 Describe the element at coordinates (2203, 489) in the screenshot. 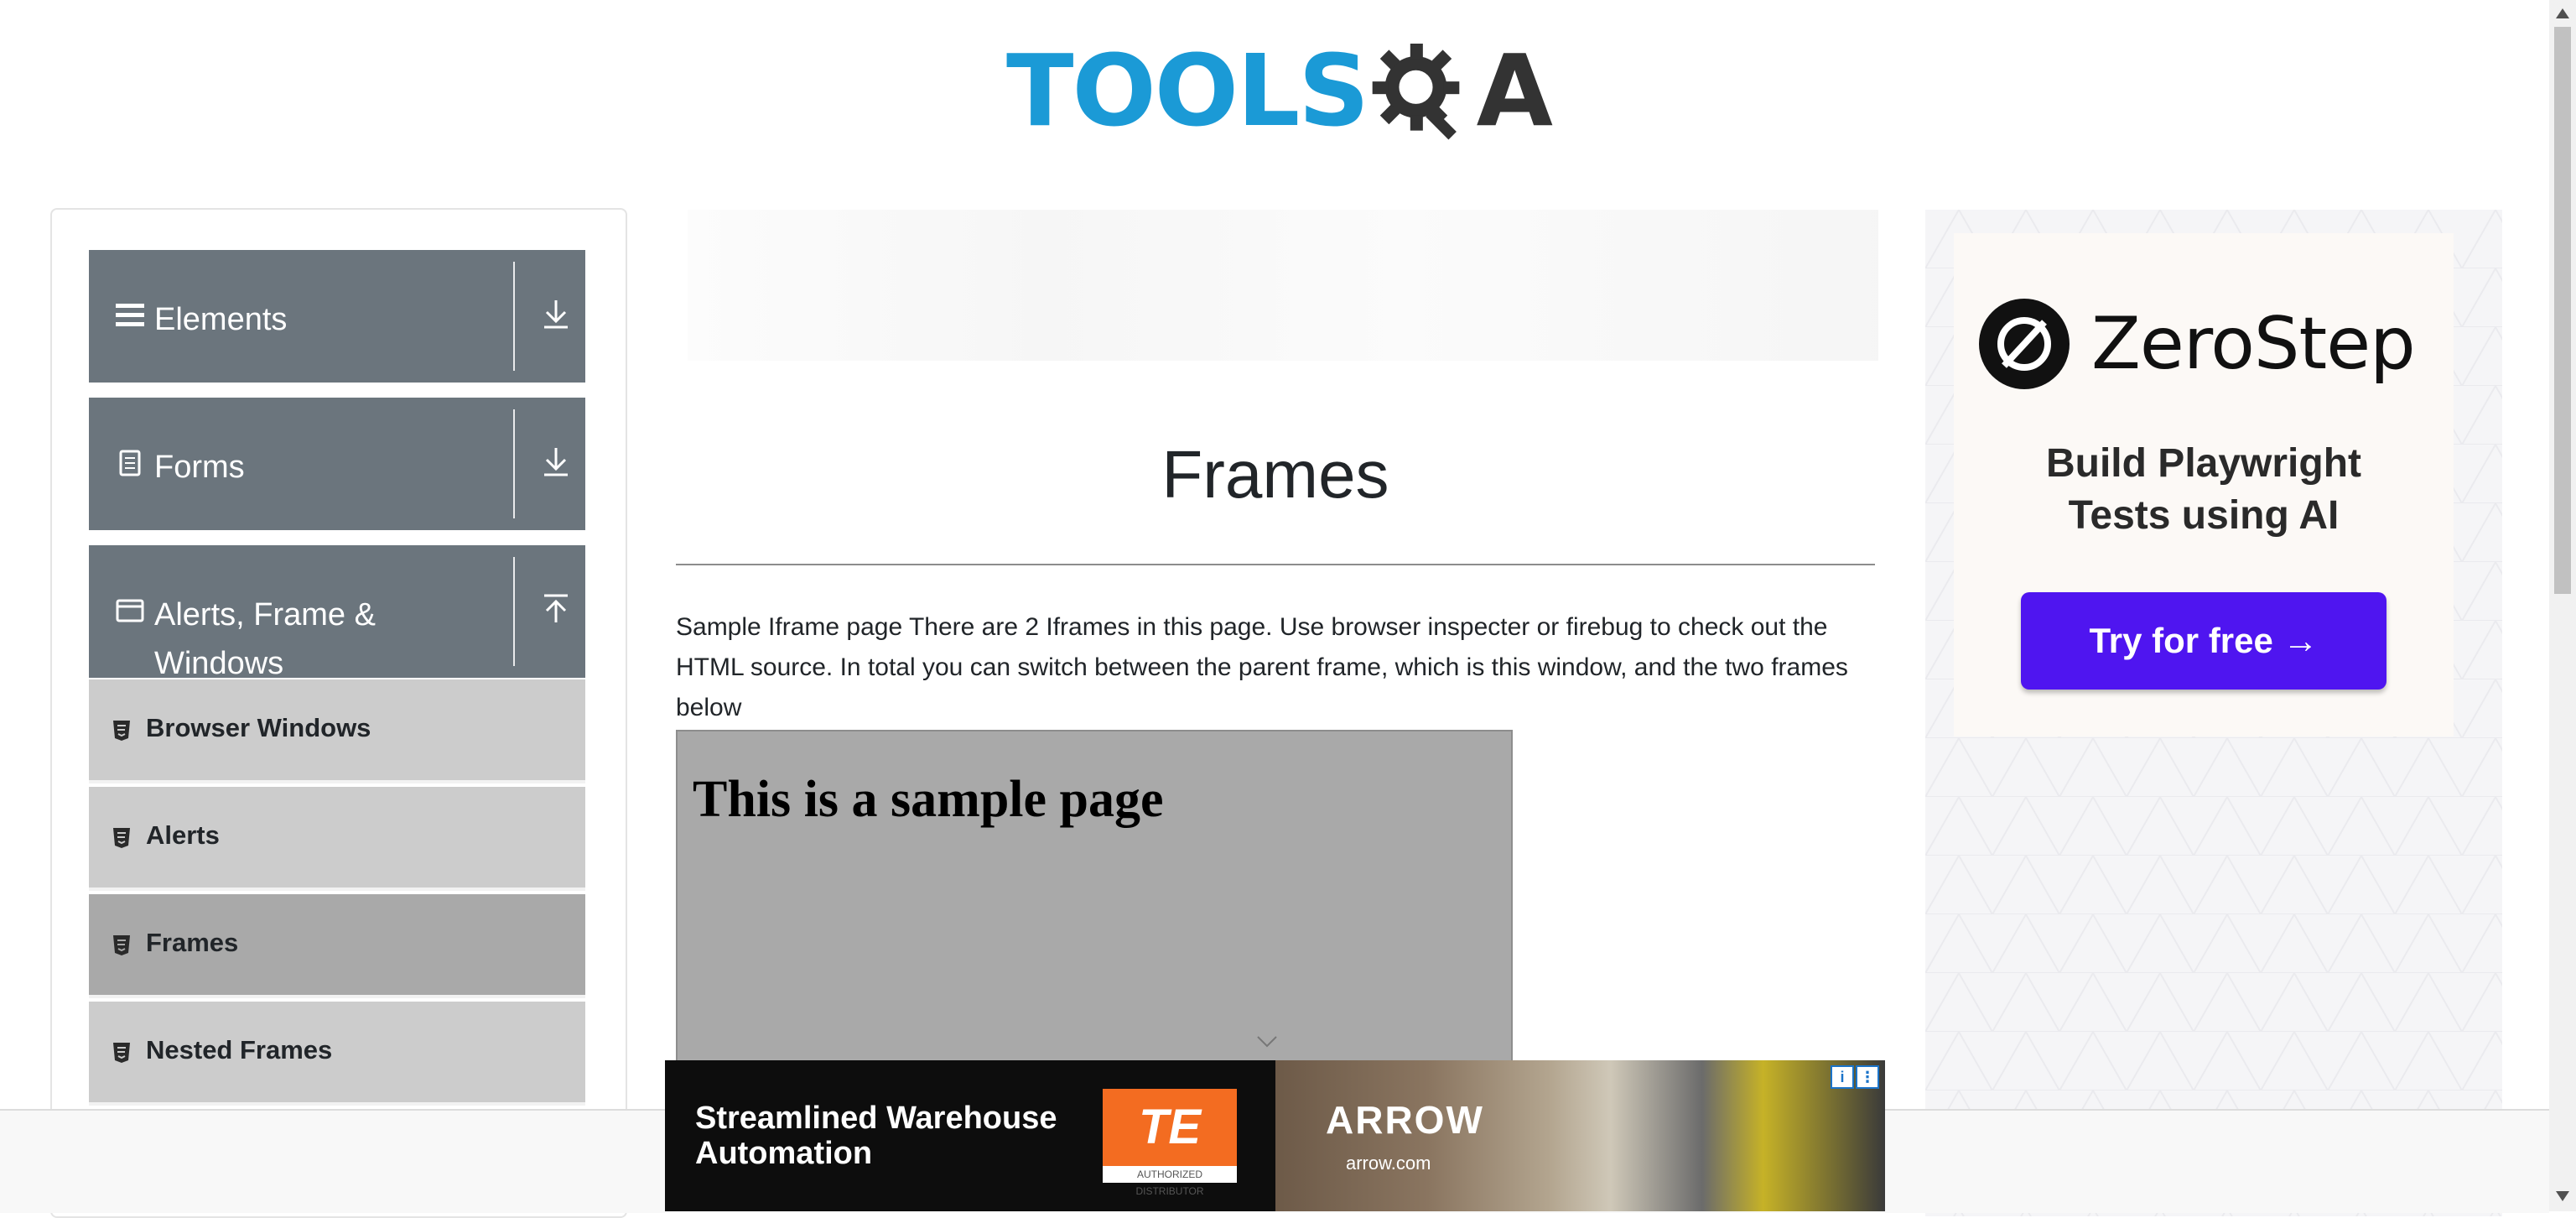

I see `ad-tagline: Build Playwright Tests using AI` at that location.